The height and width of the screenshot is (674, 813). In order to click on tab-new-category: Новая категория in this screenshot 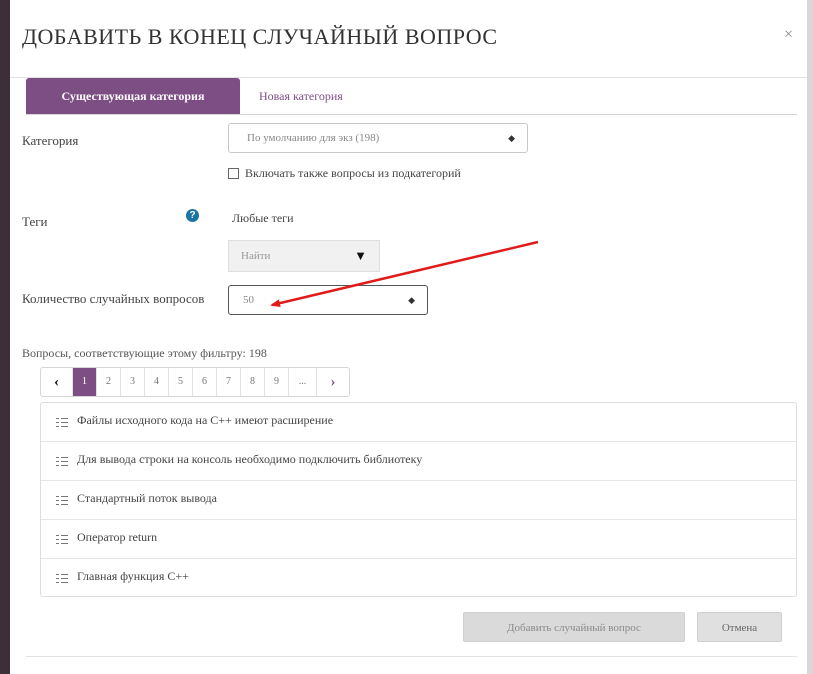, I will do `click(301, 96)`.